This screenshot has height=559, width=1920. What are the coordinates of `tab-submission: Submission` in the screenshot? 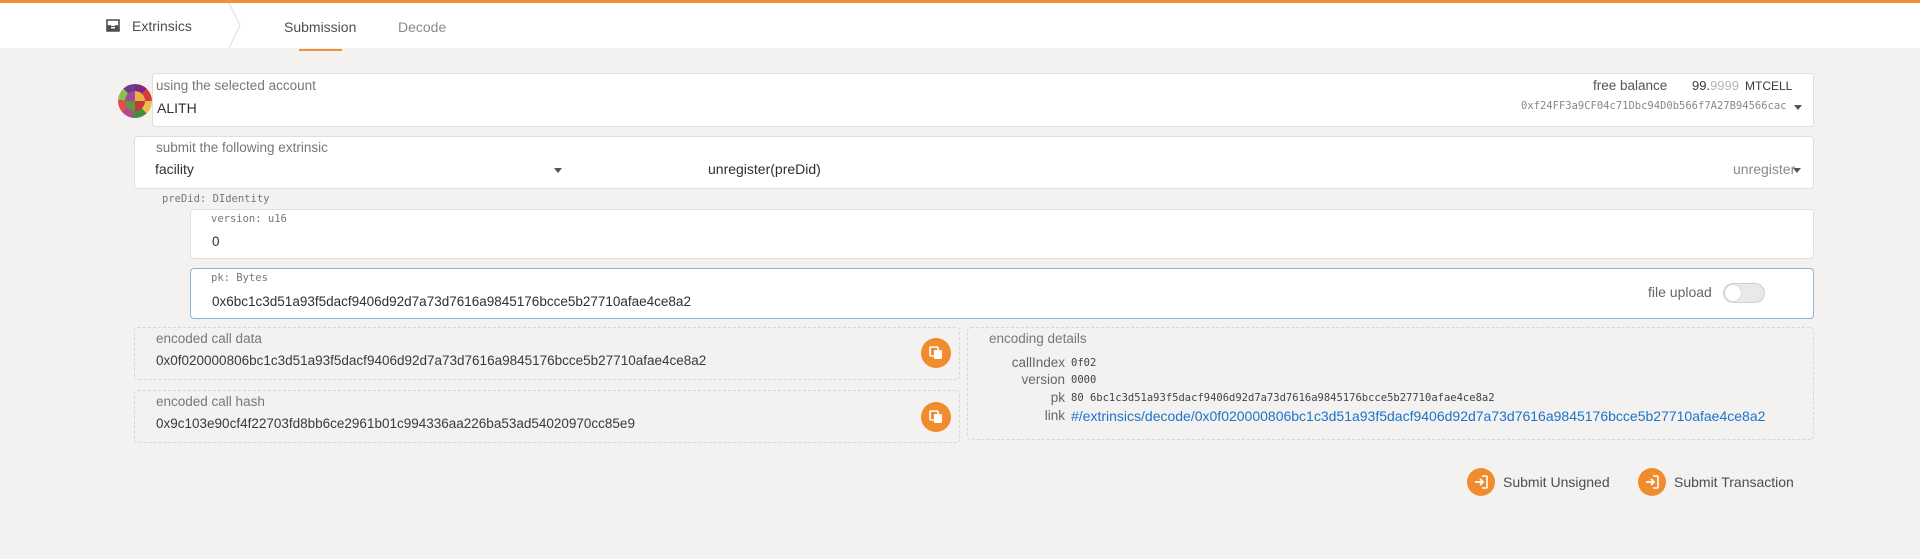 It's located at (320, 27).